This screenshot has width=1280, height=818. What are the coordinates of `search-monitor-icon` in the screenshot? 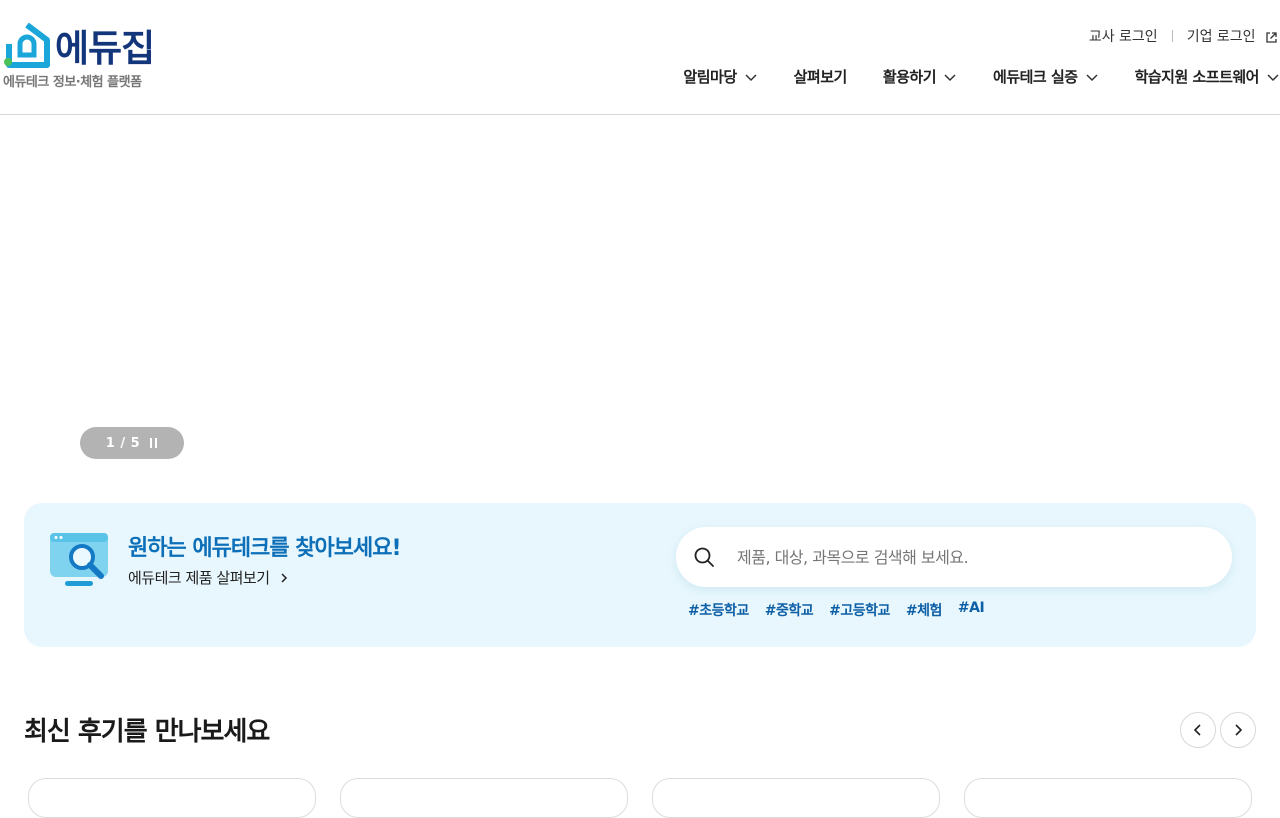 It's located at (79, 559).